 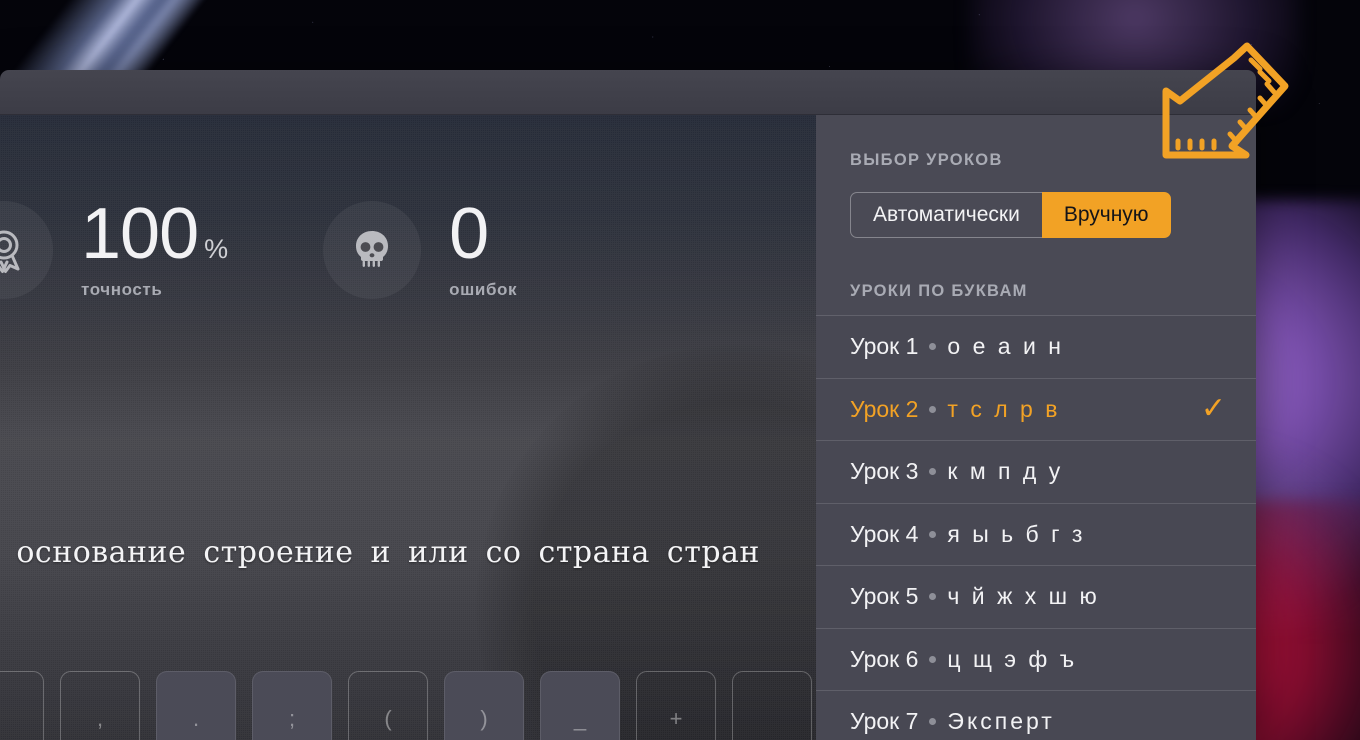 What do you see at coordinates (926, 160) in the screenshot?
I see `lesson-selection-header: ВЫБОР УРОКОВ` at bounding box center [926, 160].